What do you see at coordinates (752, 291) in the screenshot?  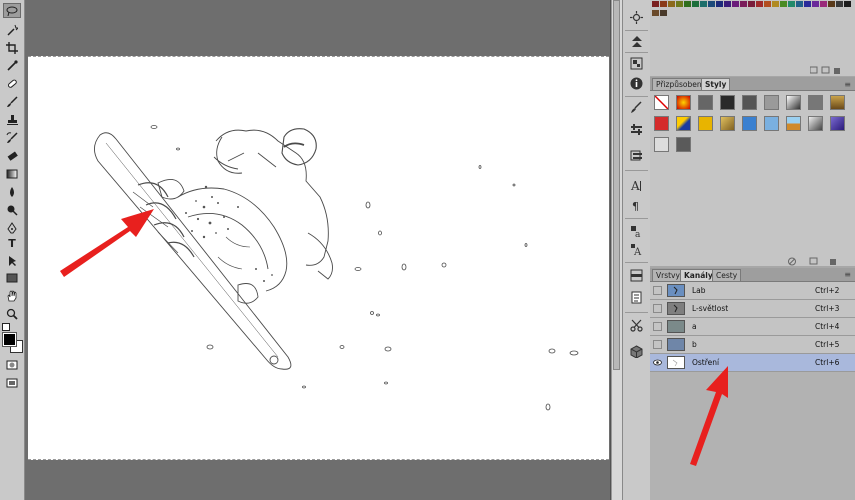 I see `channel-row-lab: Lab Ctrl+2` at bounding box center [752, 291].